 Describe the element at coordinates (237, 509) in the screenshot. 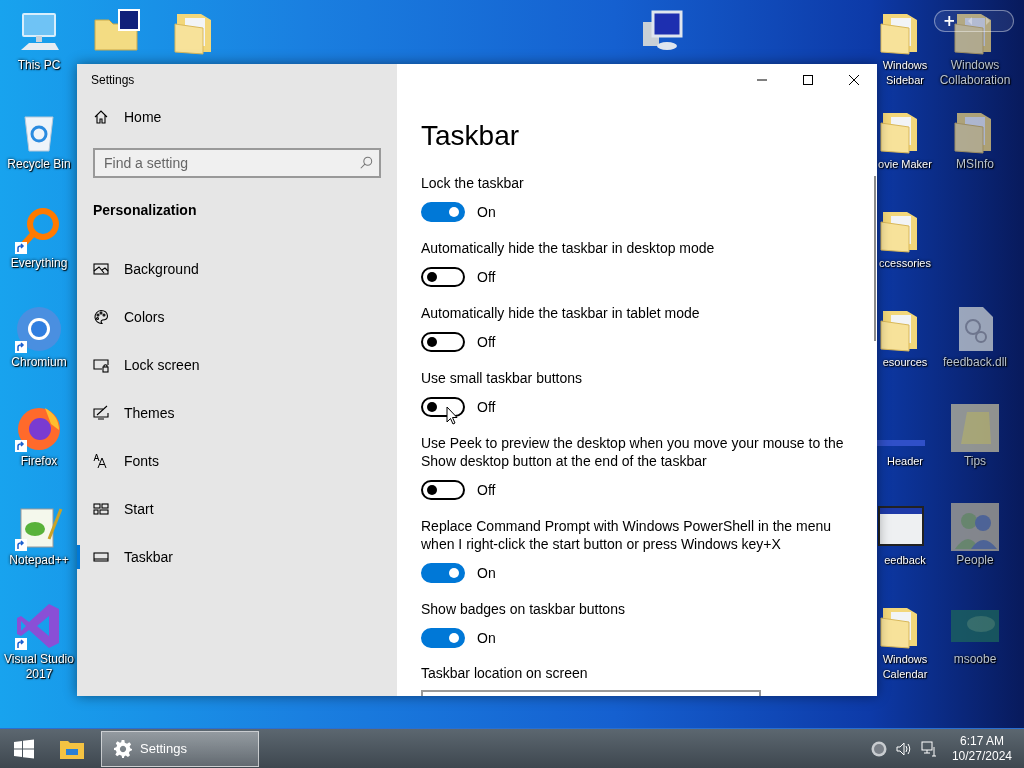

I see `nav-item: Start` at that location.